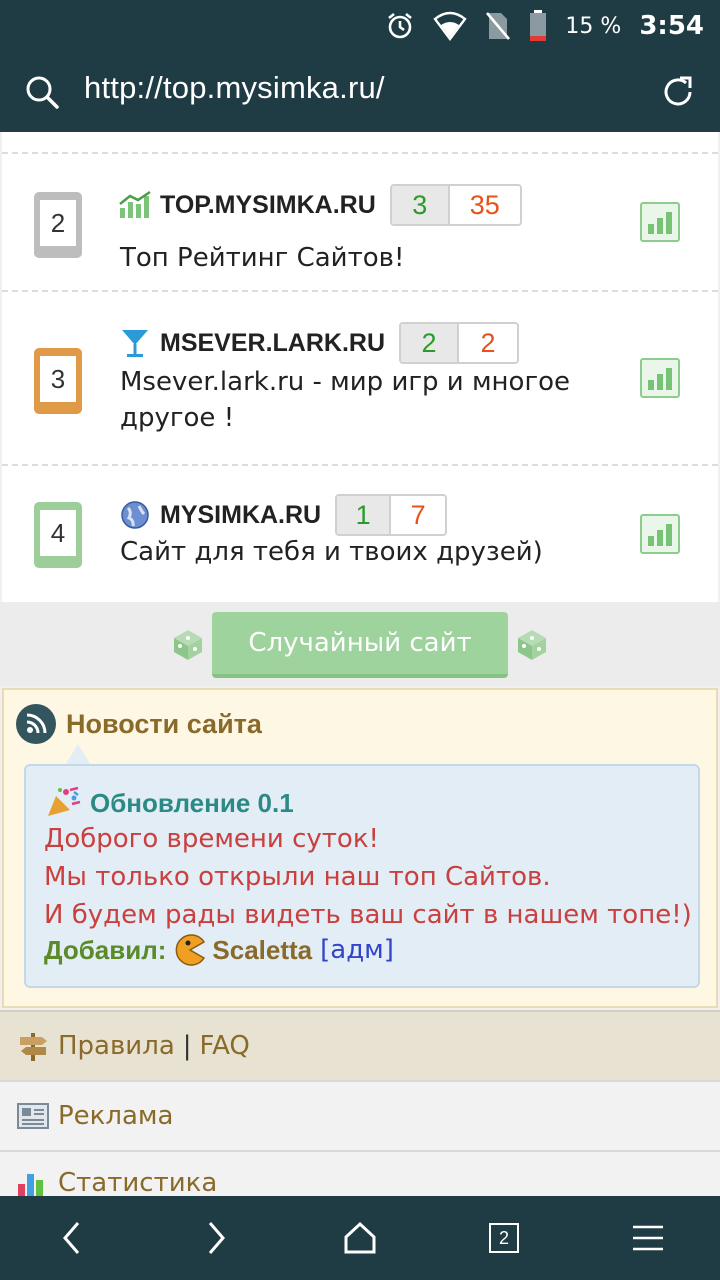  Describe the element at coordinates (364, 515) in the screenshot. I see `in-count: 1` at that location.